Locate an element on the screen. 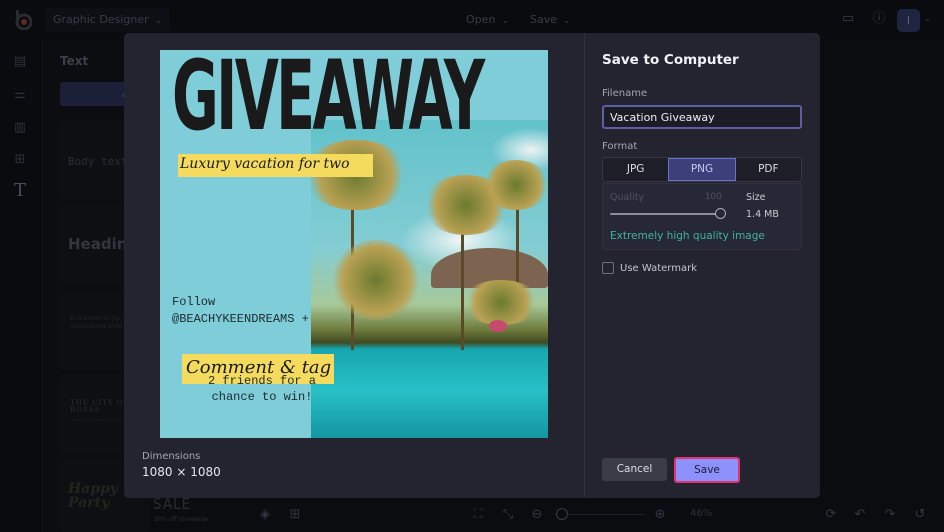 This screenshot has height=532, width=944. templates-icon: ▤ is located at coordinates (20, 62).